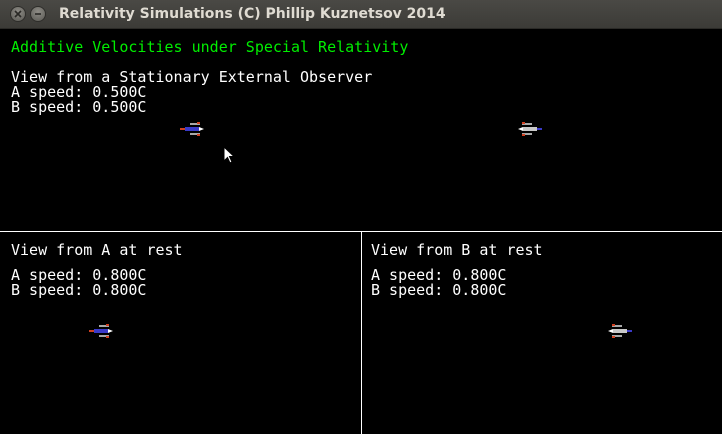 The width and height of the screenshot is (722, 434). I want to click on external-b-speed: B speed: 0.500C, so click(79, 107).